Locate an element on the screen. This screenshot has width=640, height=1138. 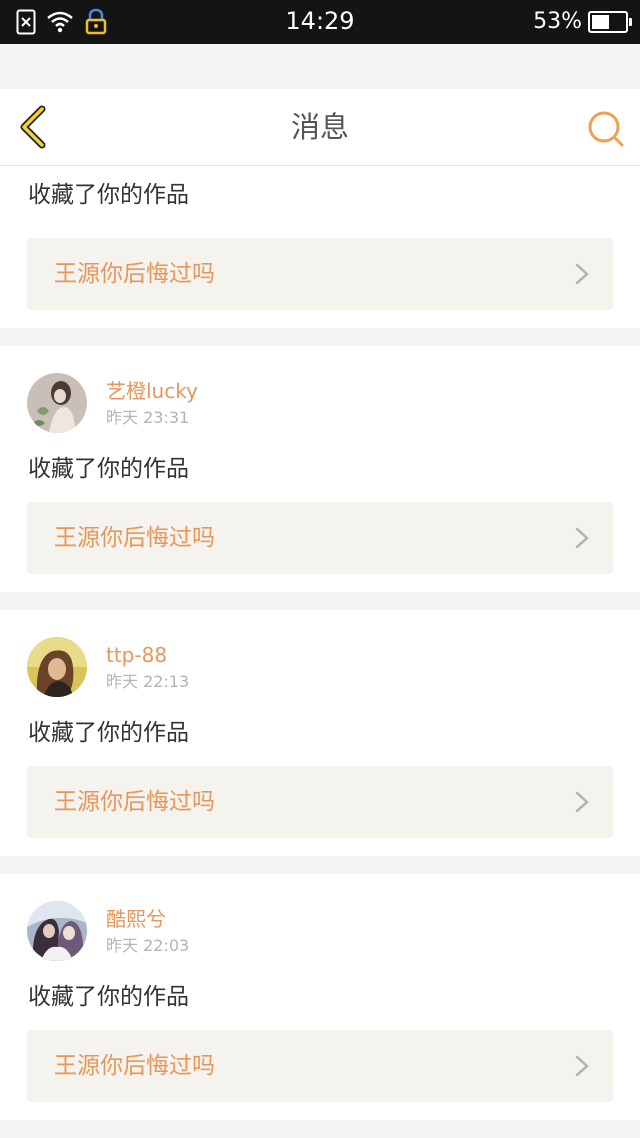
page-title: 消息 is located at coordinates (319, 127).